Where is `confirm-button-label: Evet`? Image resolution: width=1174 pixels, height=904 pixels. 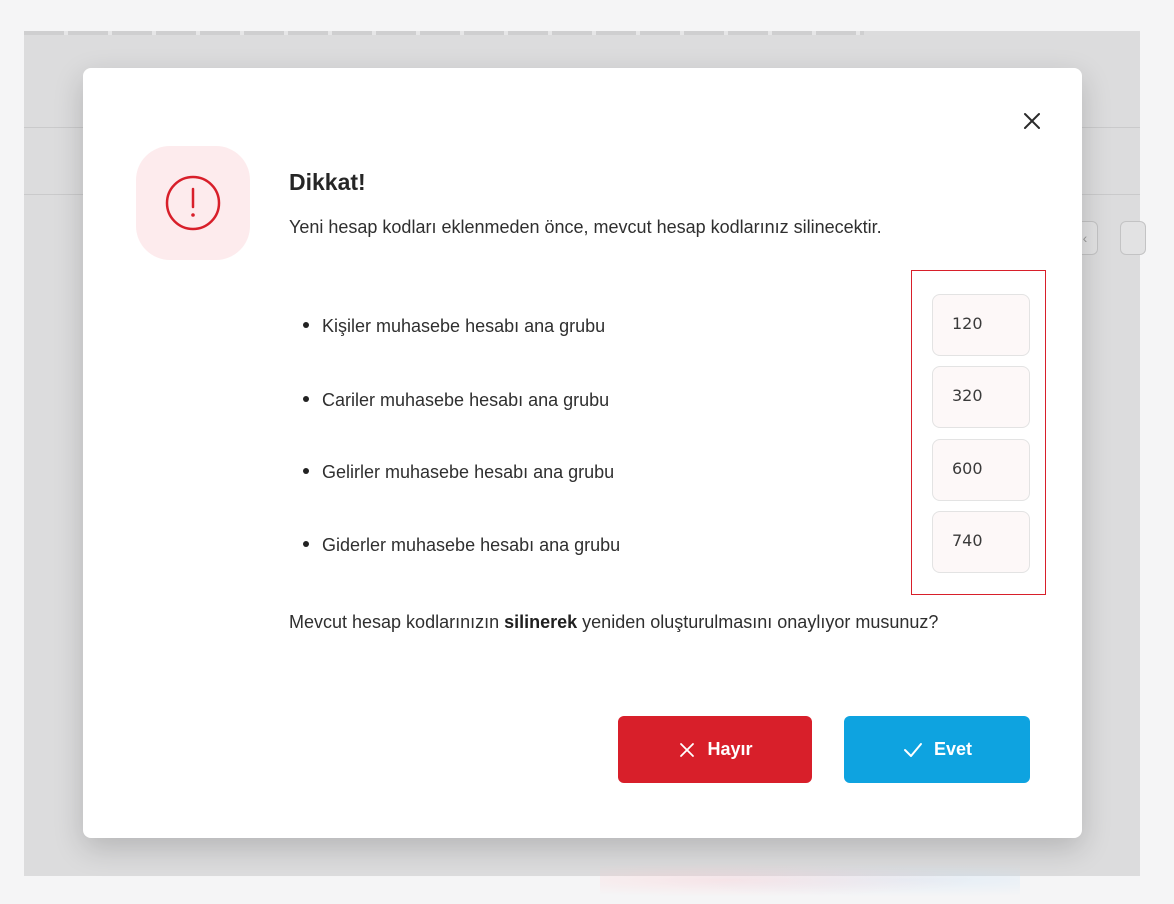 confirm-button-label: Evet is located at coordinates (953, 749).